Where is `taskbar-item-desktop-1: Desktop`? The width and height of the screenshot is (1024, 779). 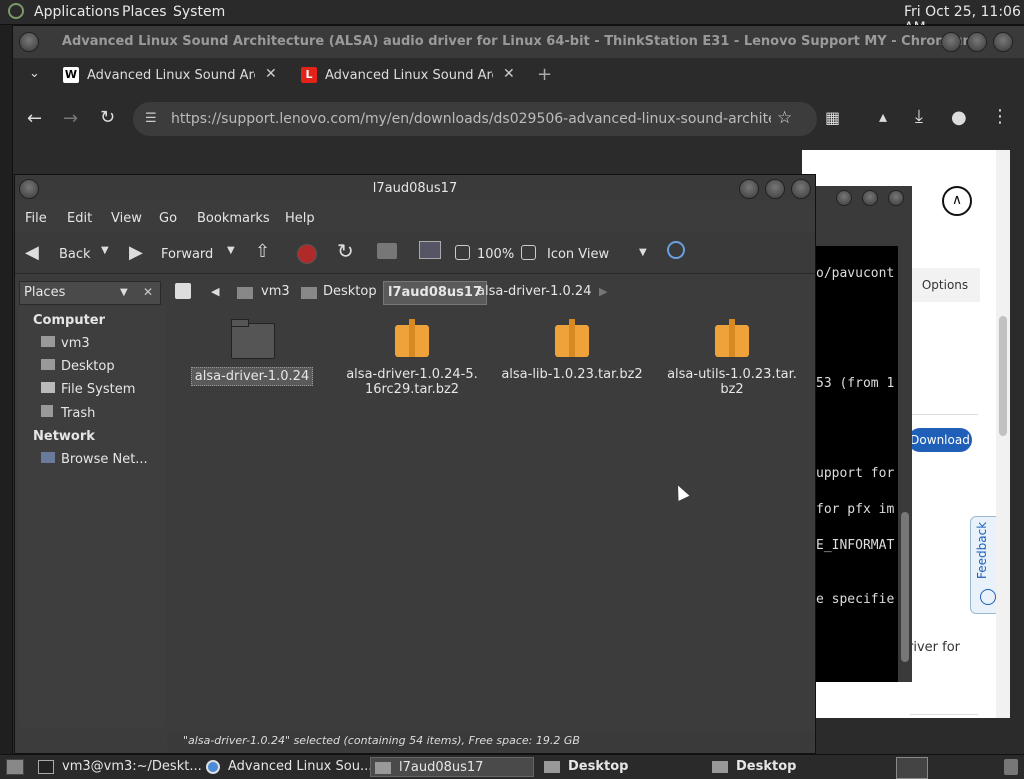 taskbar-item-desktop-1: Desktop is located at coordinates (624, 767).